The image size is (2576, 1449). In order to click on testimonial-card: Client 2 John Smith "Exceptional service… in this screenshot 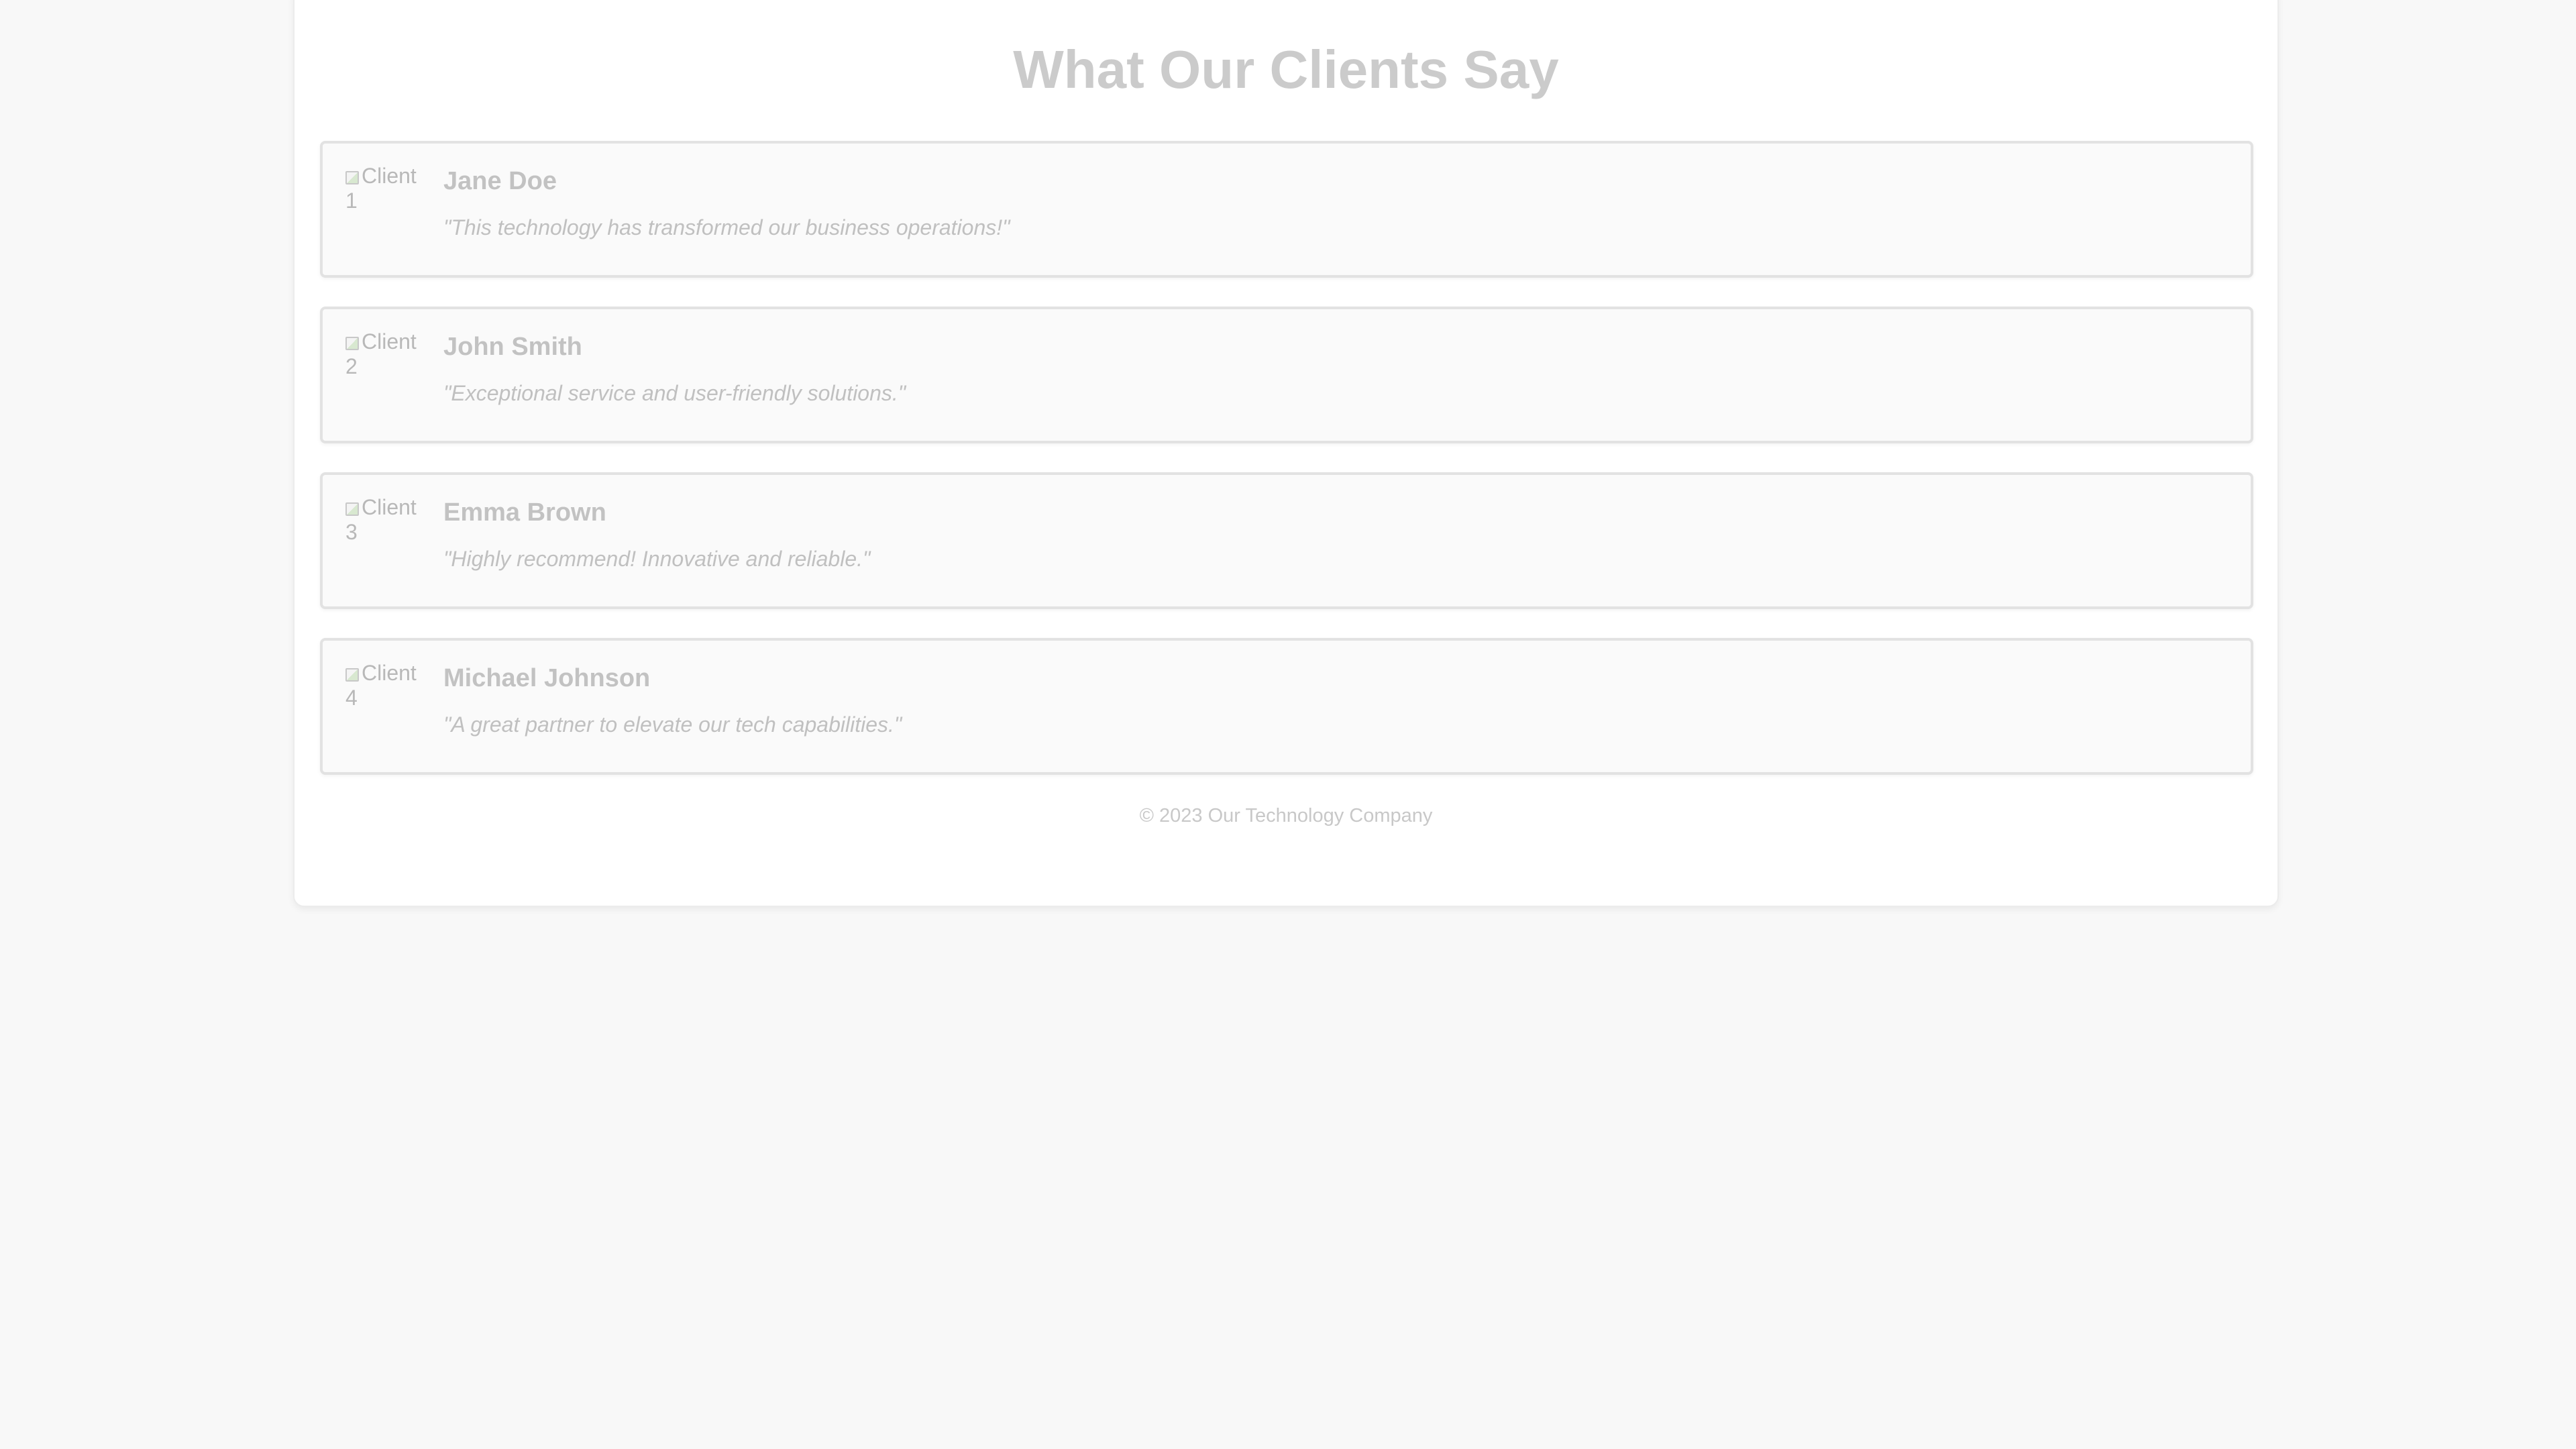, I will do `click(1286, 375)`.